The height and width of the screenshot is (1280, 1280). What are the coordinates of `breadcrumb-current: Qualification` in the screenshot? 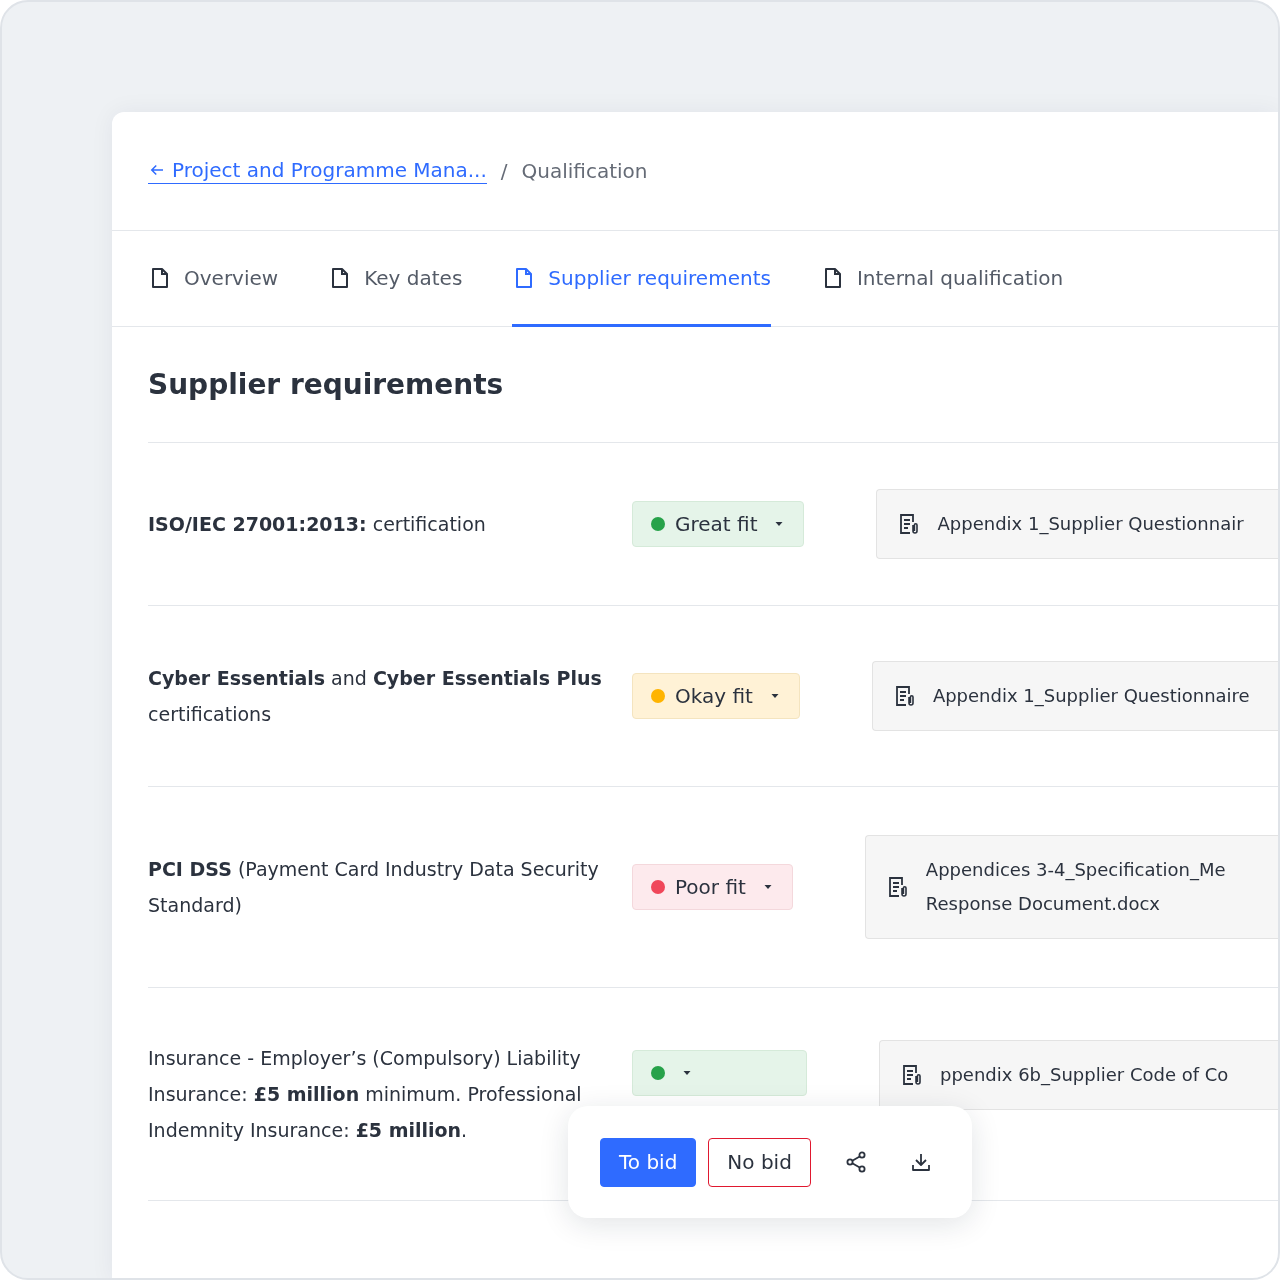 It's located at (584, 171).